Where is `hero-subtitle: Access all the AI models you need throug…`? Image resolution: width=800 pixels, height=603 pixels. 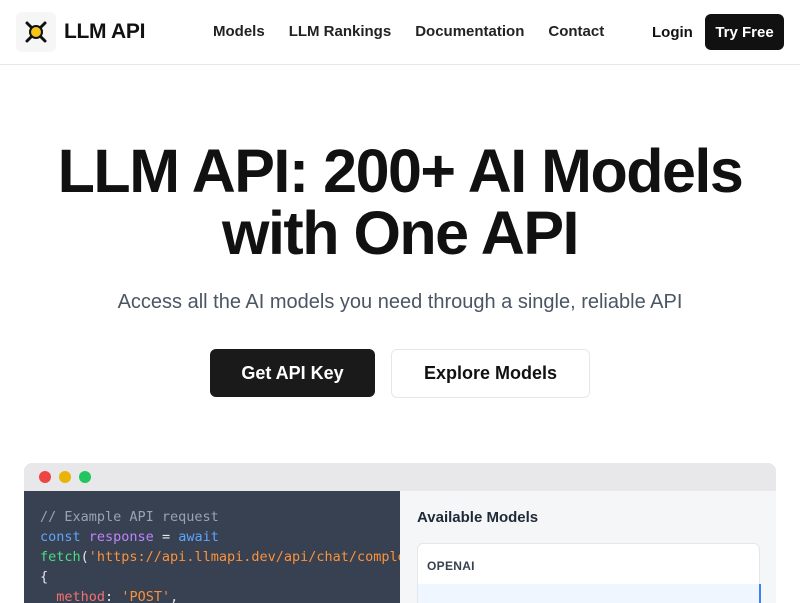
hero-subtitle: Access all the AI models you need throug… is located at coordinates (400, 302).